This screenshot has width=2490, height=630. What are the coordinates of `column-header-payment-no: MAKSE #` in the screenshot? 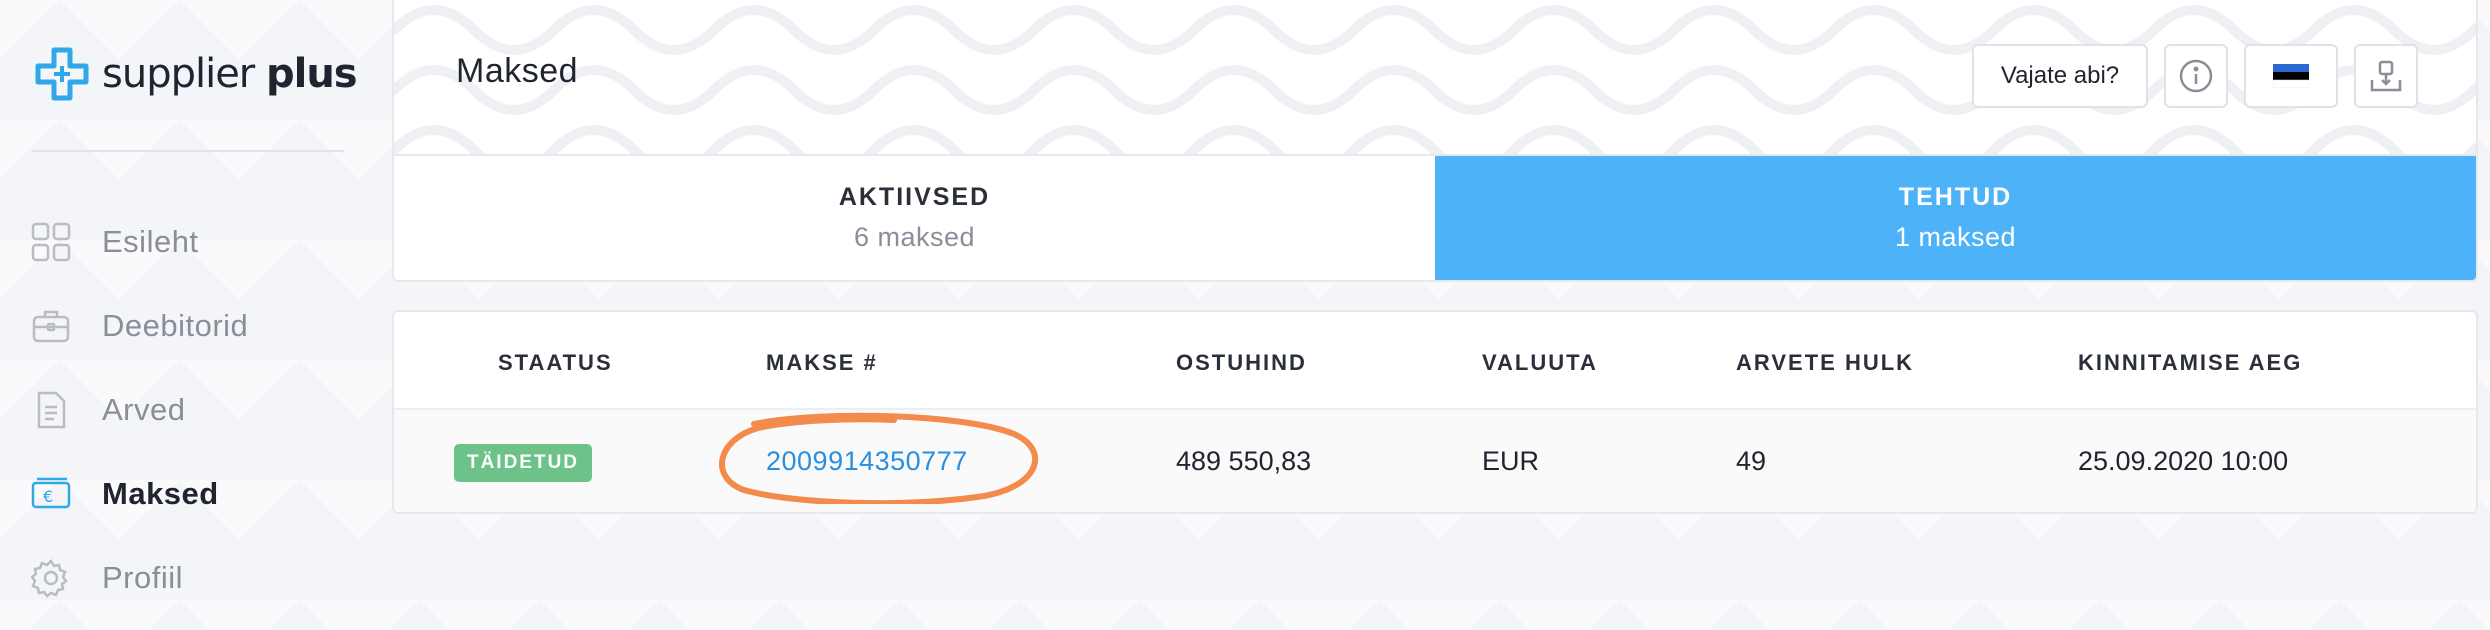 It's located at (822, 363).